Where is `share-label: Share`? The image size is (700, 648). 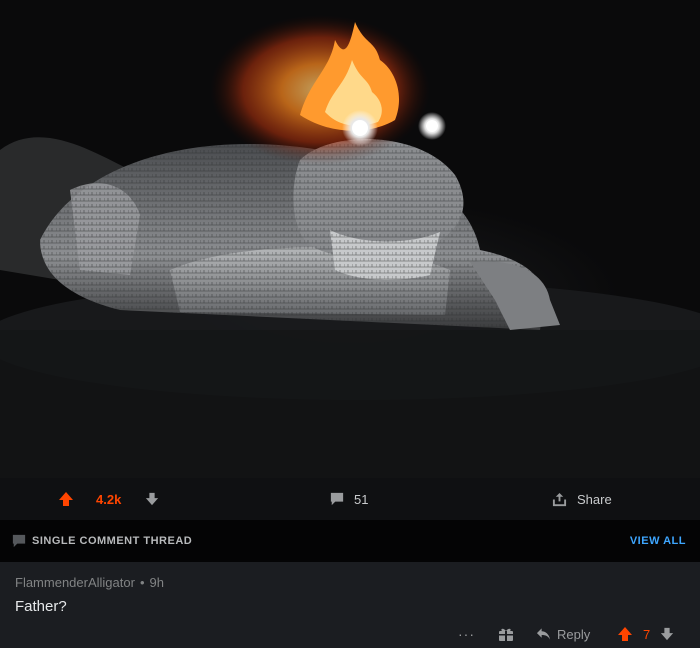
share-label: Share is located at coordinates (594, 499).